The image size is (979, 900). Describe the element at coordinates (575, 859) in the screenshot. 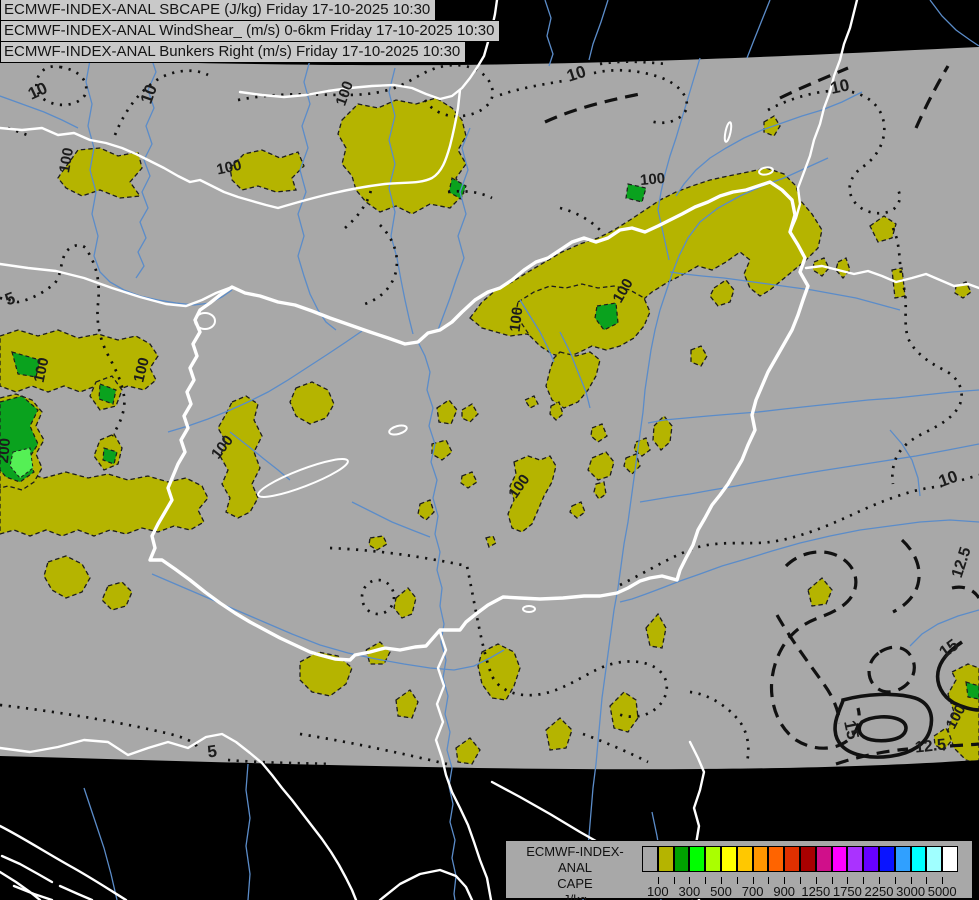

I see `legend-title: ECMWF-INDEX-ANAL` at that location.